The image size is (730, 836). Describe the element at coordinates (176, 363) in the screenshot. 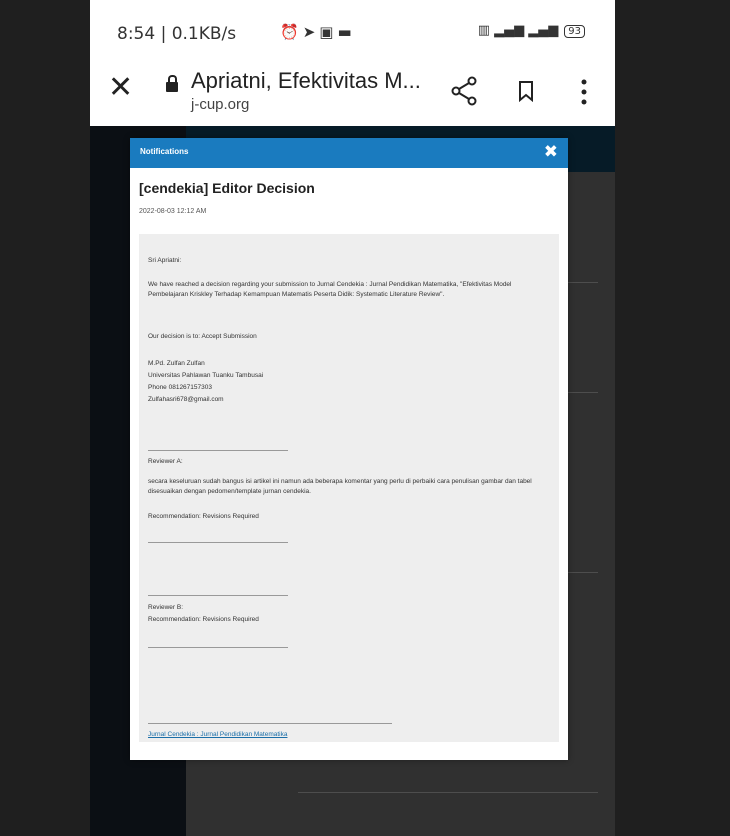

I see `signature-name: M.Pd. Zulfan Zulfan` at that location.